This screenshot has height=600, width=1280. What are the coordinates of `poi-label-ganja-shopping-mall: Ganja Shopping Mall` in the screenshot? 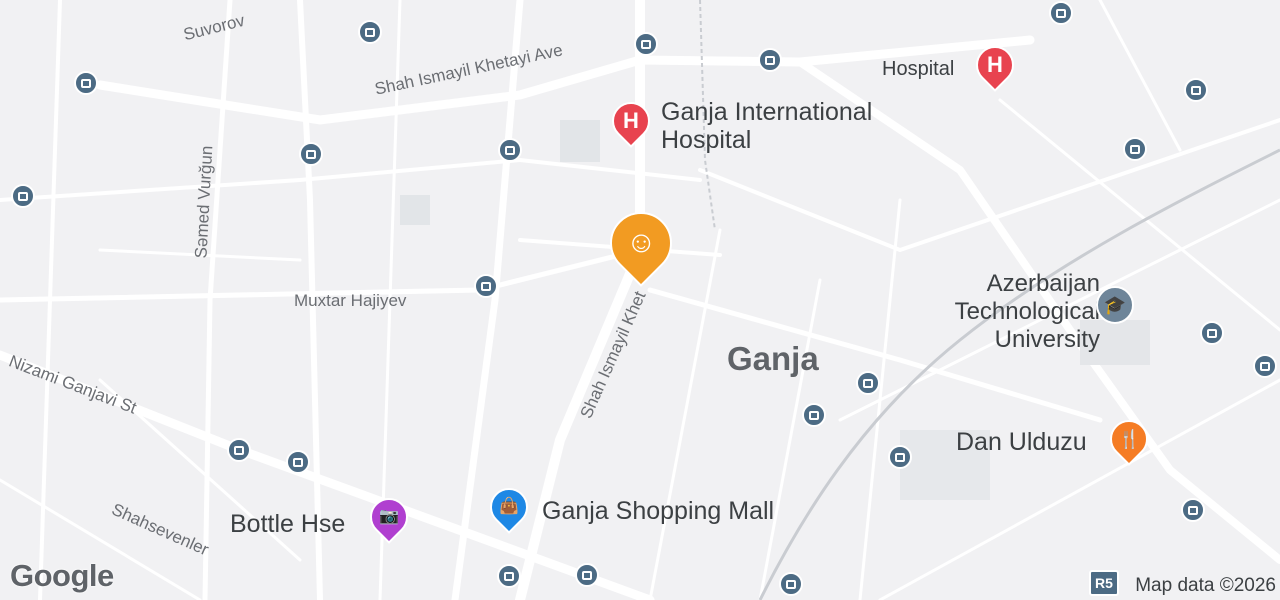 It's located at (658, 511).